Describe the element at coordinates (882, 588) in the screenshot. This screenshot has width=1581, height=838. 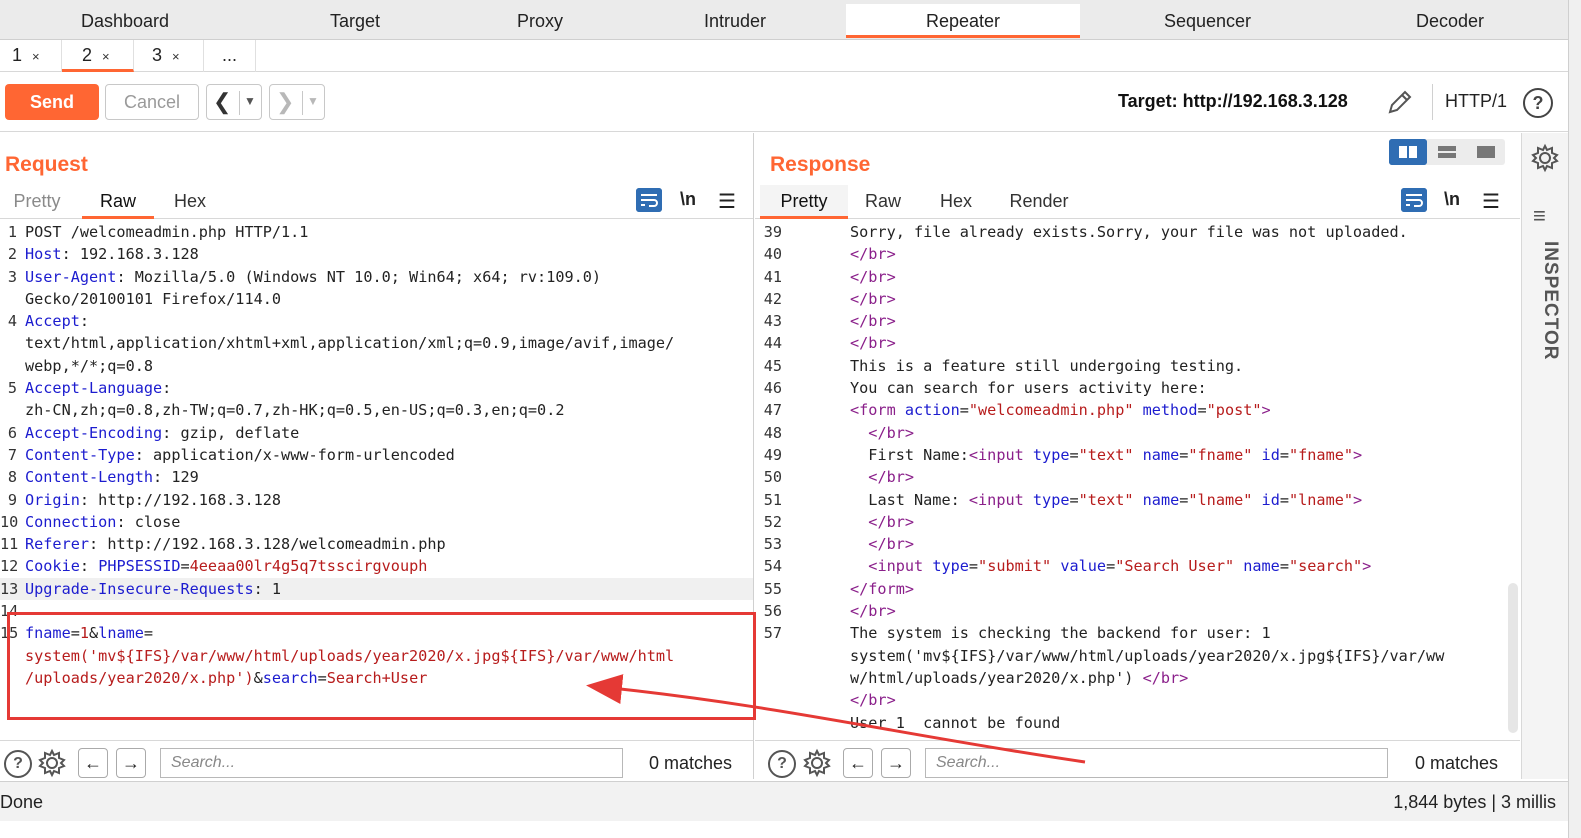
I see `html-tag: </form>` at that location.